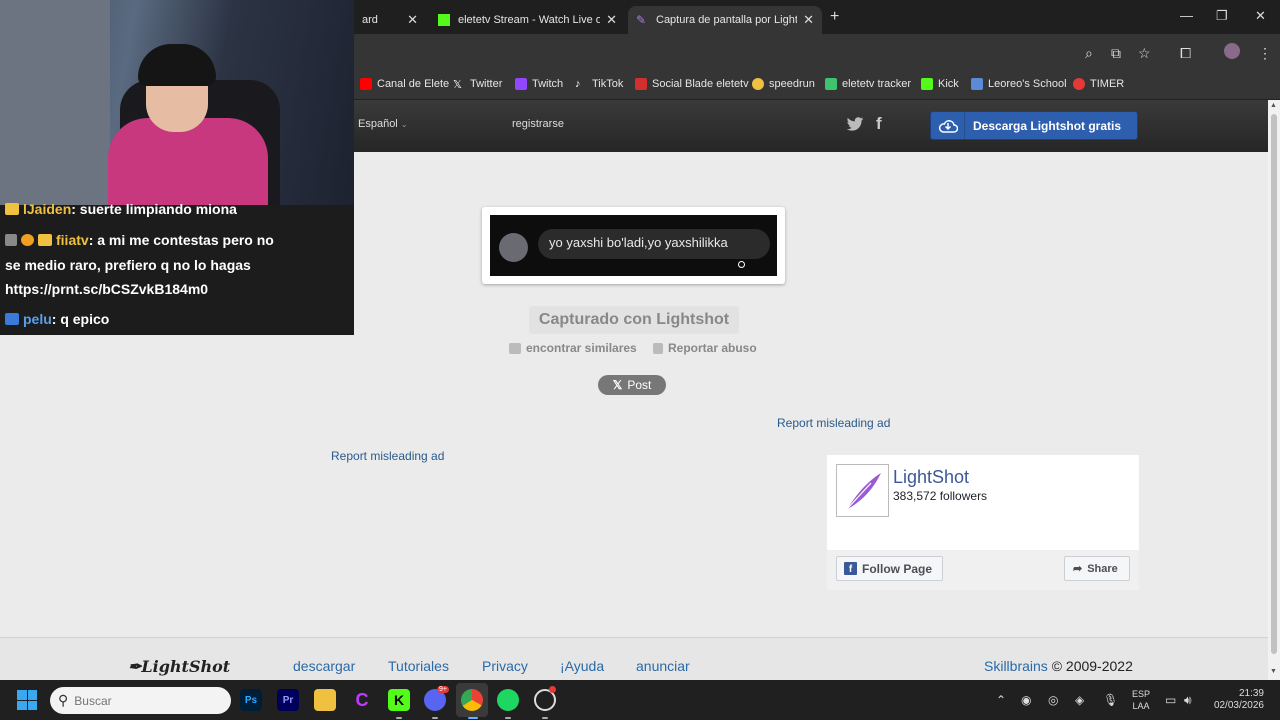  I want to click on captured-with-lightshot-label: Capturado con Lightshot, so click(634, 320).